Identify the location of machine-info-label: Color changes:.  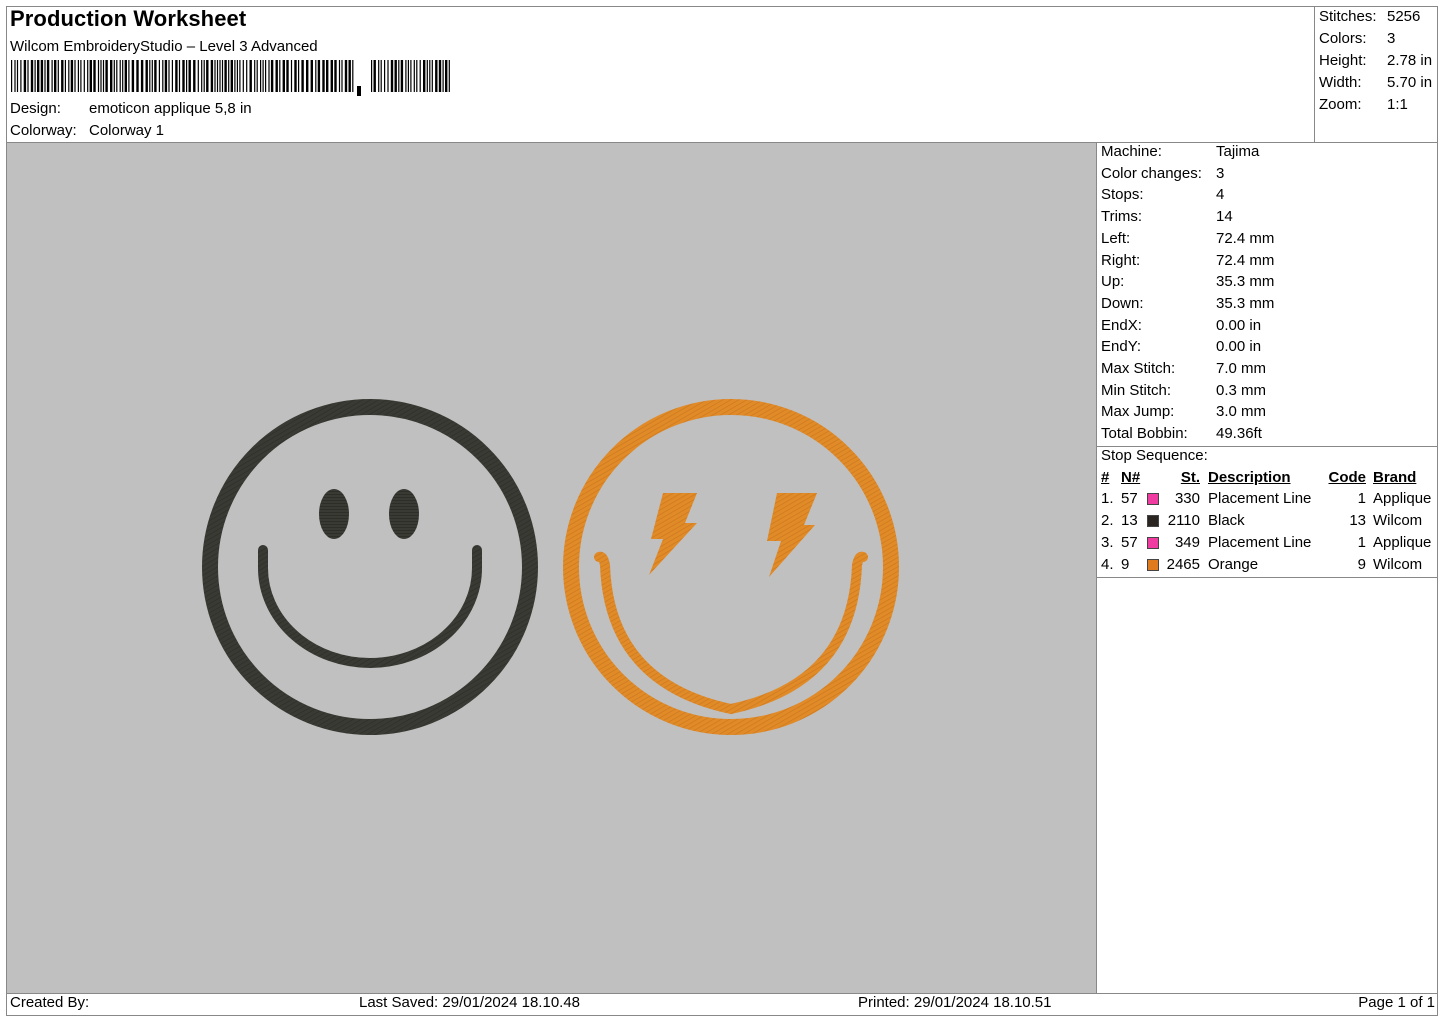
(1151, 173).